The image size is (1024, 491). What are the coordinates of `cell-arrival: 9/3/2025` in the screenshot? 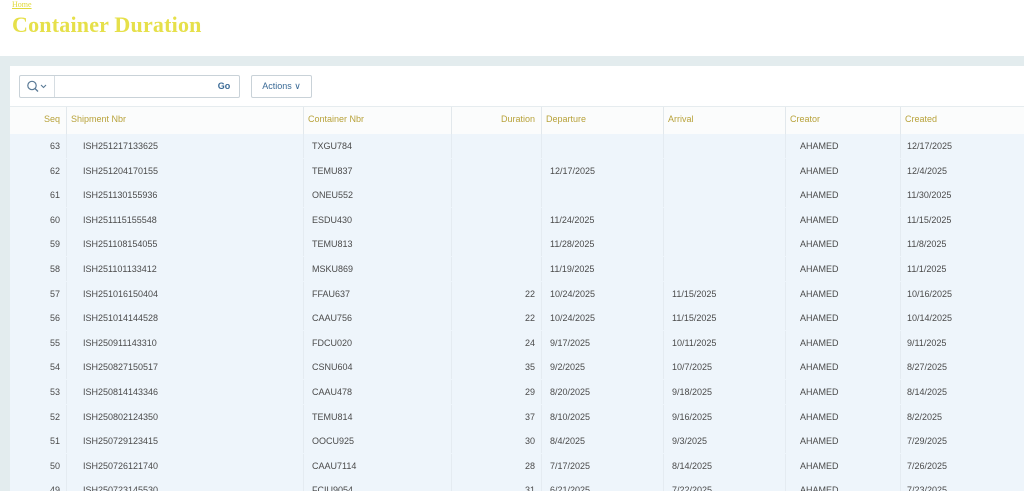 It's located at (723, 441).